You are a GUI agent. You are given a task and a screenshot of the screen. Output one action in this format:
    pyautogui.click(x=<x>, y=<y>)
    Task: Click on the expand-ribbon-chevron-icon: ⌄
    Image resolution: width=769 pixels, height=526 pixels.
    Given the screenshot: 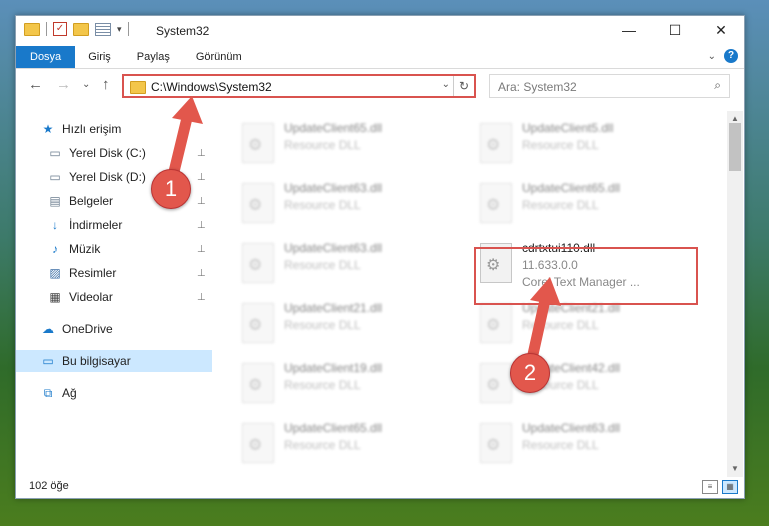 What is the action you would take?
    pyautogui.click(x=712, y=56)
    